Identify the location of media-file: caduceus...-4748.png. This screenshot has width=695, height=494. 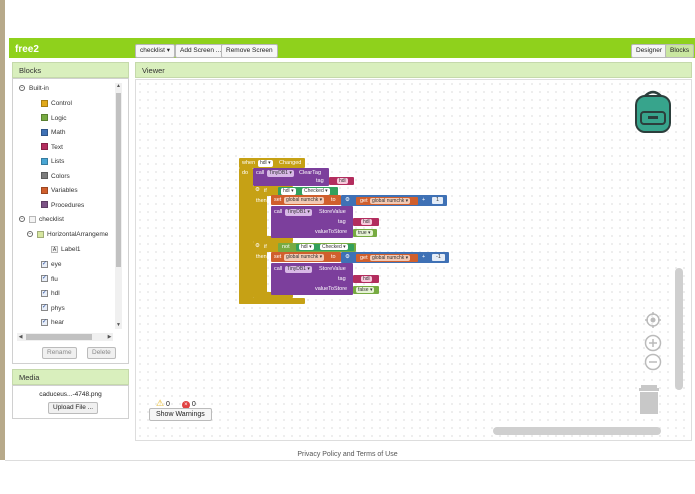
(70, 394).